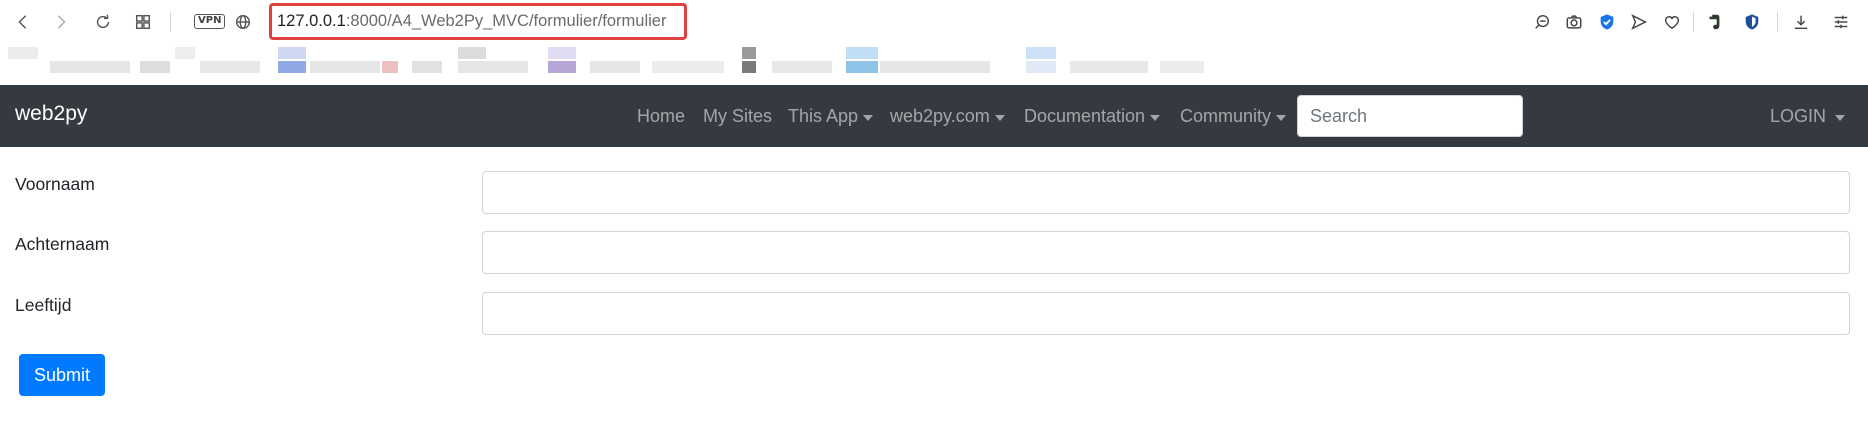 This screenshot has width=1868, height=443. Describe the element at coordinates (1166, 252) in the screenshot. I see `achternaam-field` at that location.